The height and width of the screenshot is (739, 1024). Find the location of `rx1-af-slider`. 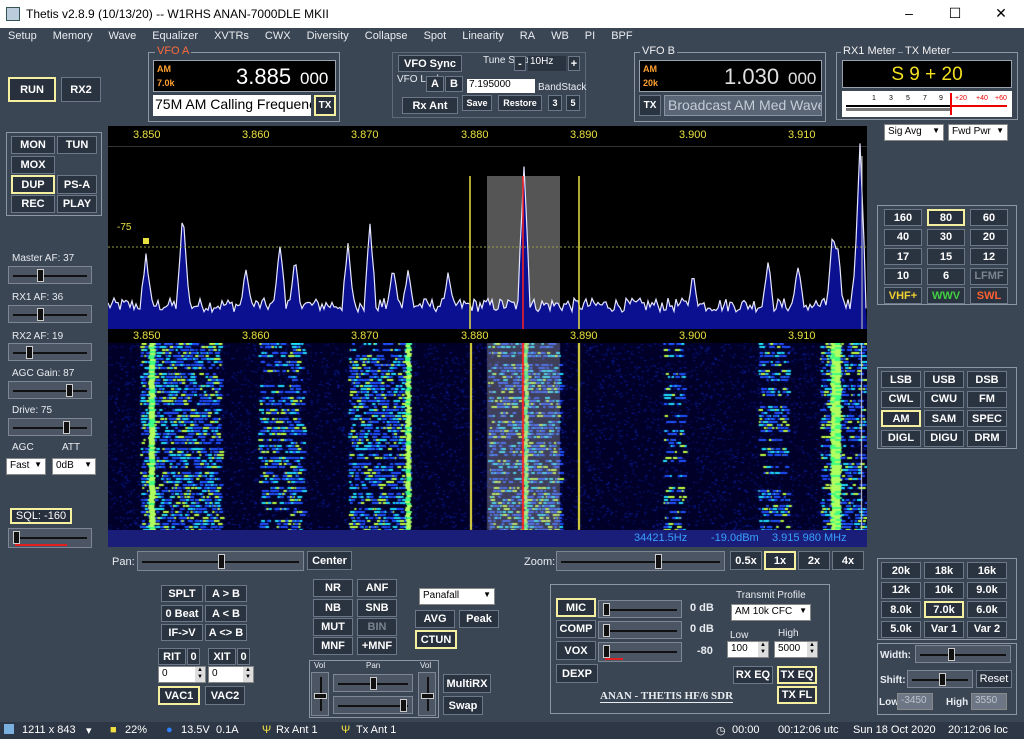

rx1-af-slider is located at coordinates (50, 314).